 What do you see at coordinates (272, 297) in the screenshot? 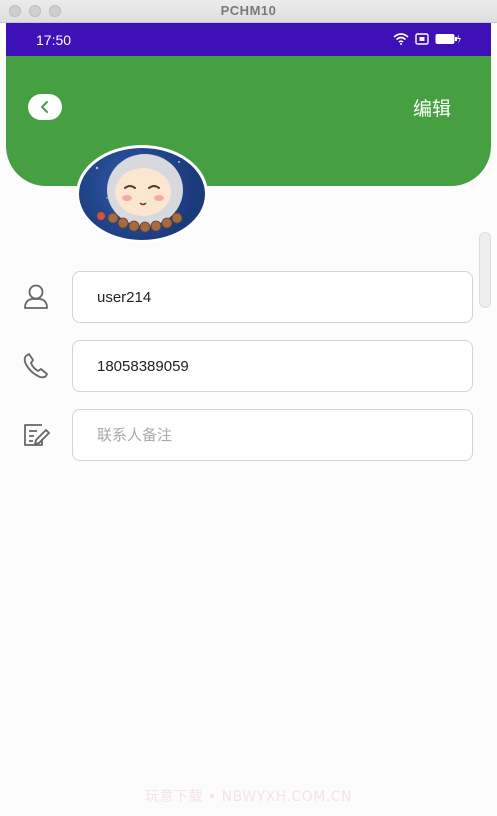
I see `name-field` at bounding box center [272, 297].